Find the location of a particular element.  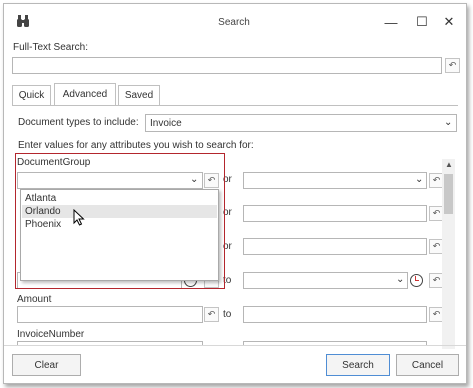

document-group-or-select: ⌄ is located at coordinates (335, 180).